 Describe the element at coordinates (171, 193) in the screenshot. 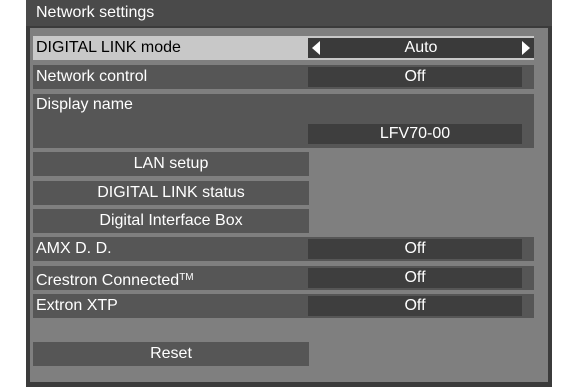

I see `digital-link-status-button: DIGITAL LINK status` at that location.